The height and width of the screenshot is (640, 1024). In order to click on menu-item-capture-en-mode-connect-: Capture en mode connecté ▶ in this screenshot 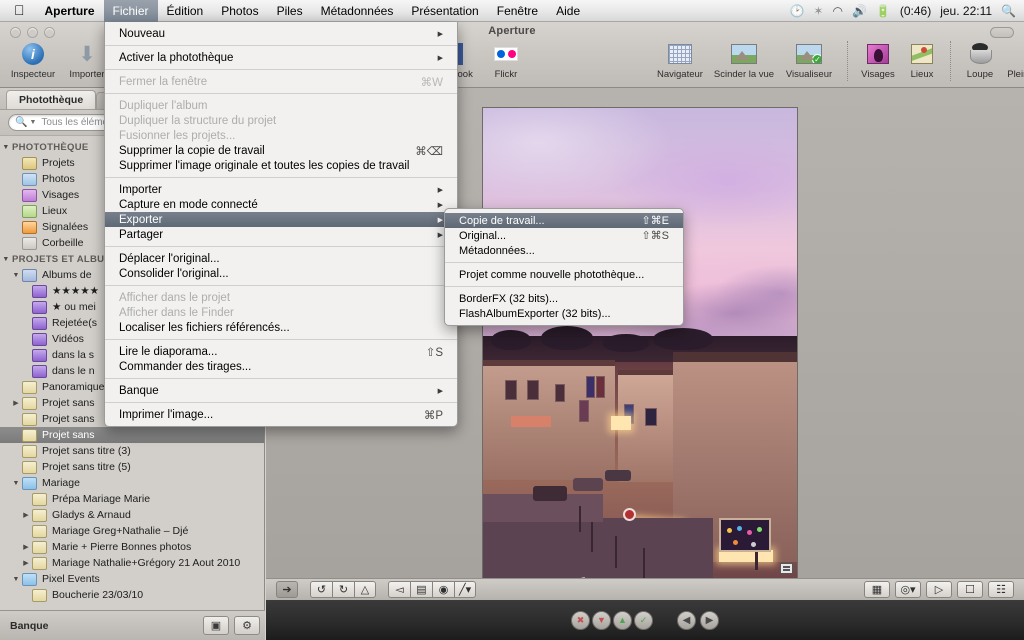, I will do `click(281, 204)`.